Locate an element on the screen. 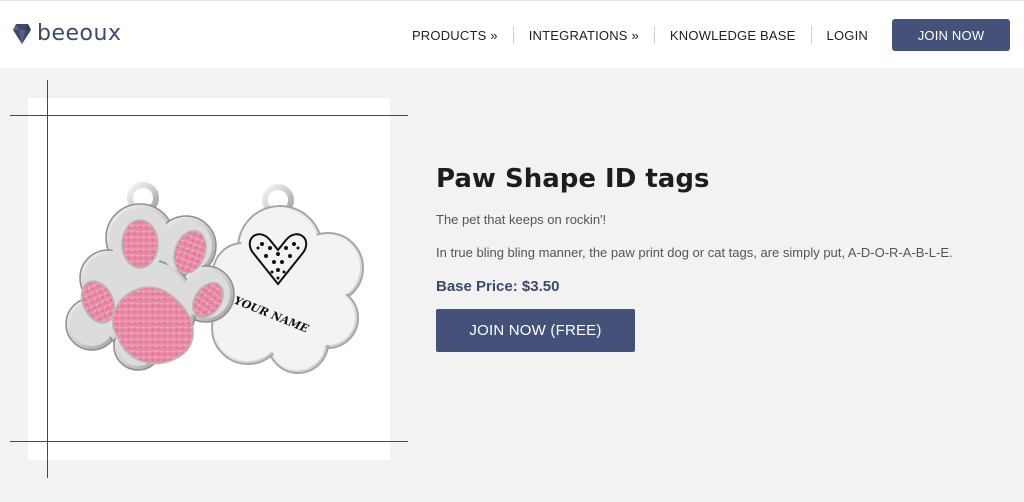  nav-knowledge-base: KNOWLEDGE BASE is located at coordinates (733, 35).